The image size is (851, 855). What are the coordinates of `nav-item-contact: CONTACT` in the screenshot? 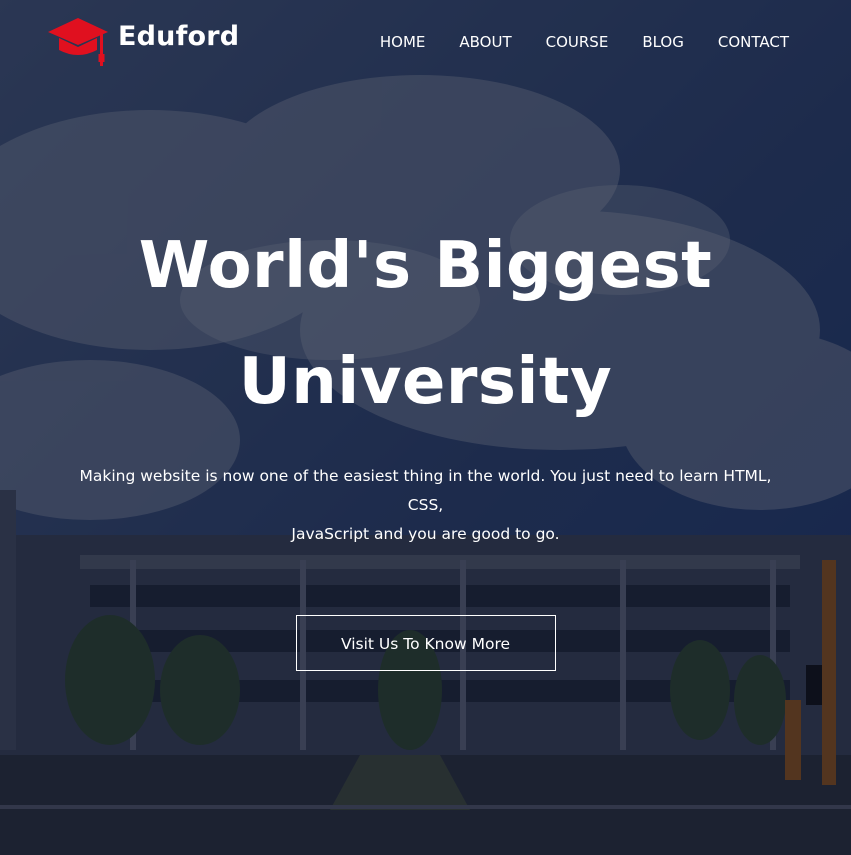 It's located at (753, 42).